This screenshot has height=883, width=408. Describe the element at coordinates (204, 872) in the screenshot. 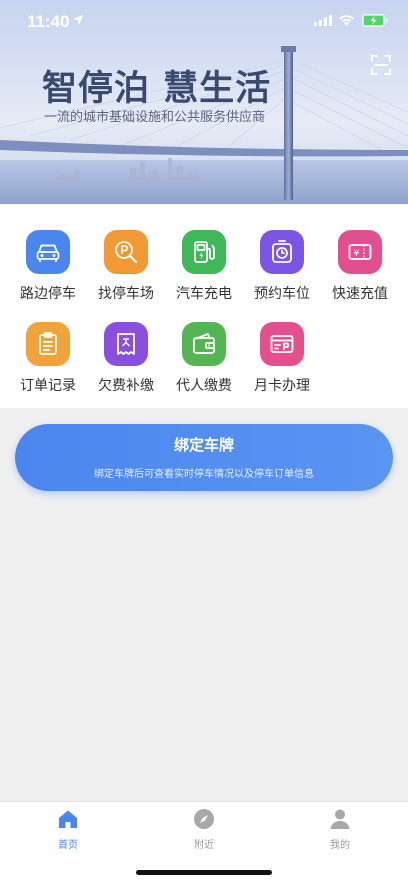

I see `home-indicator` at that location.